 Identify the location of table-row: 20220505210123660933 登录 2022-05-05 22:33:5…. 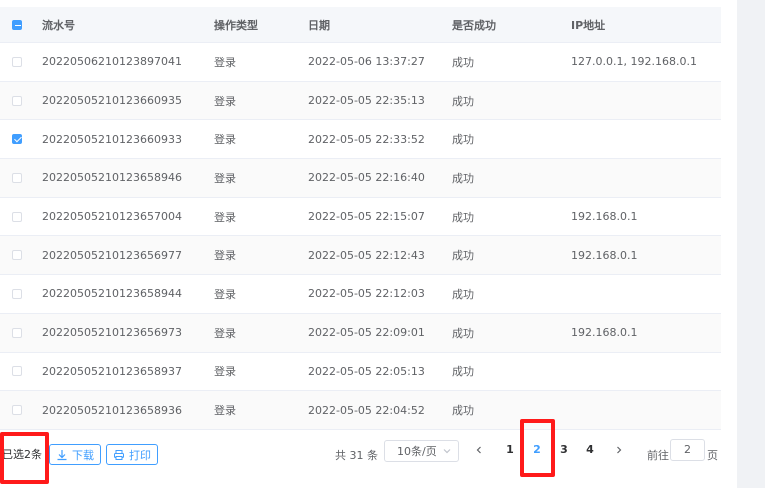
(360, 140).